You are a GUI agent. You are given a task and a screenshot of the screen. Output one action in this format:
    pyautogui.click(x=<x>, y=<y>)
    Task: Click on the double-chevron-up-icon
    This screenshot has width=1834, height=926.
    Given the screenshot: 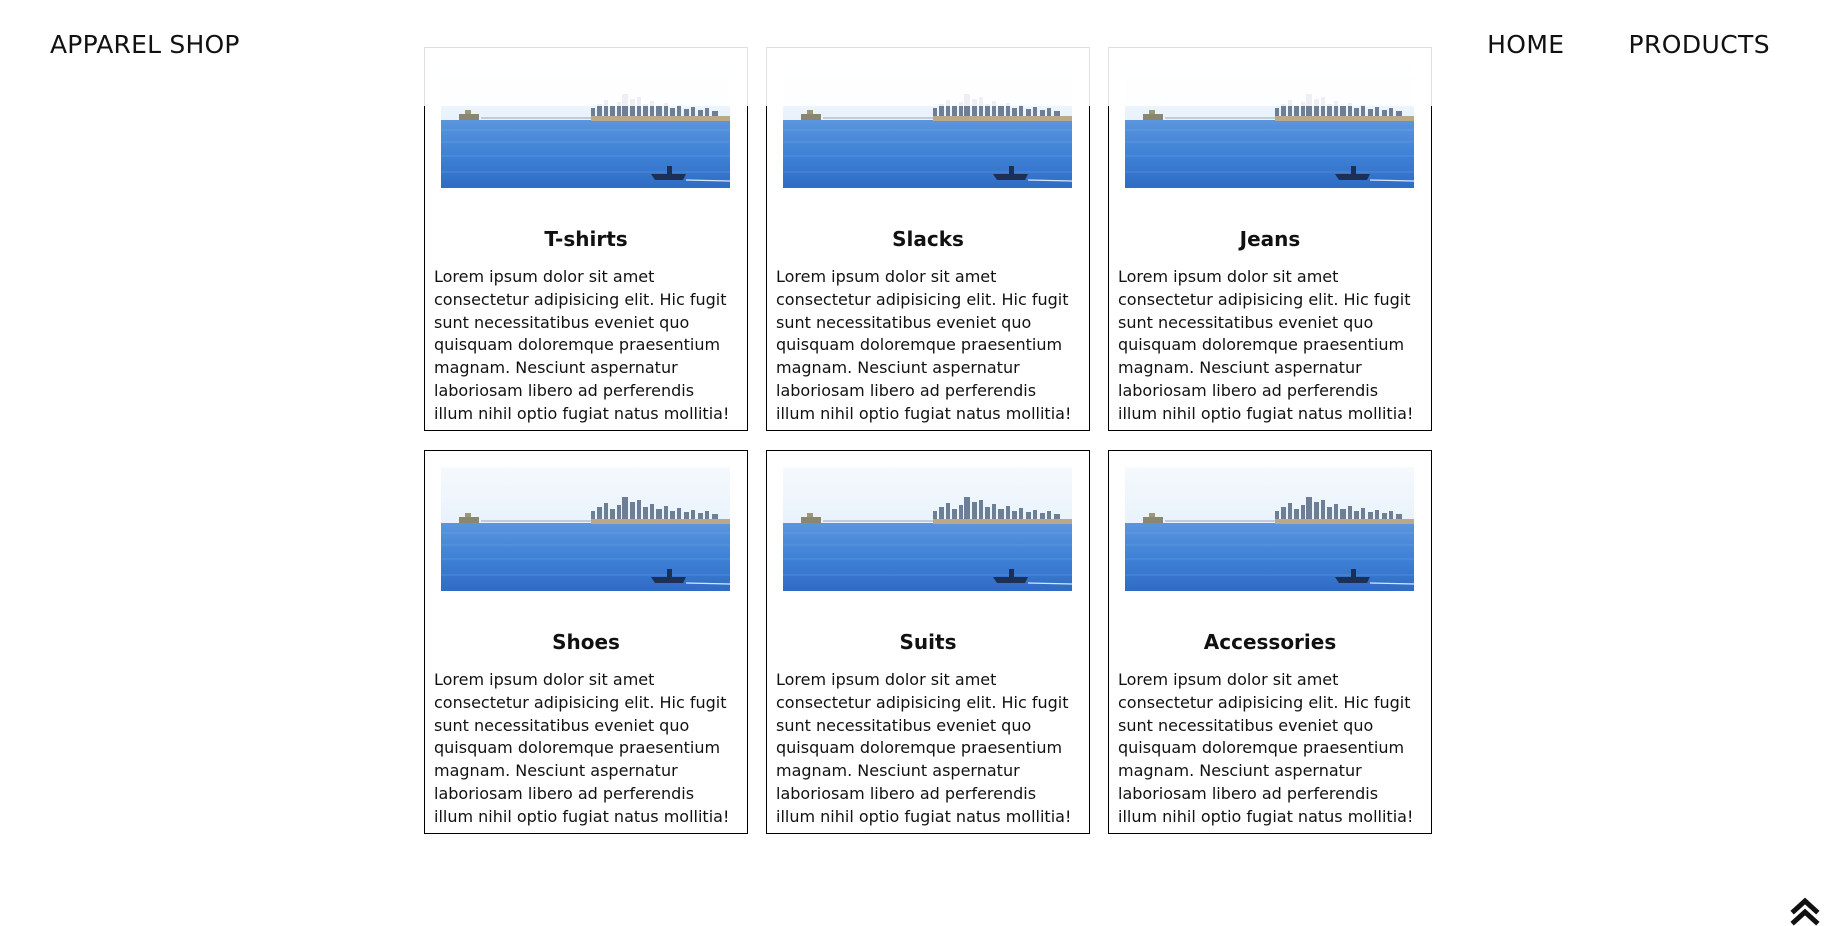 What is the action you would take?
    pyautogui.click(x=1805, y=911)
    